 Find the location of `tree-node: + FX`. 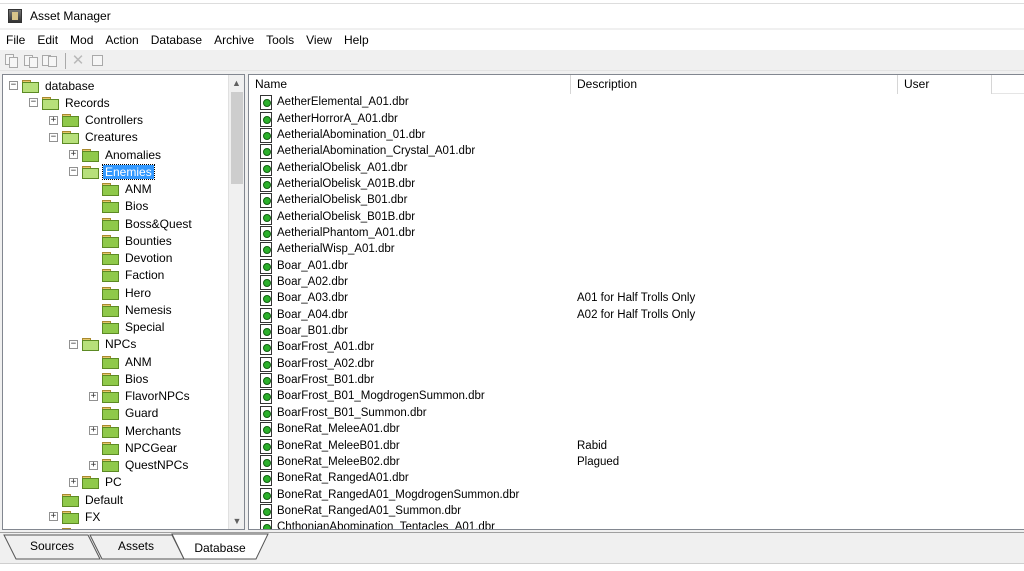

tree-node: + FX is located at coordinates (75, 516).